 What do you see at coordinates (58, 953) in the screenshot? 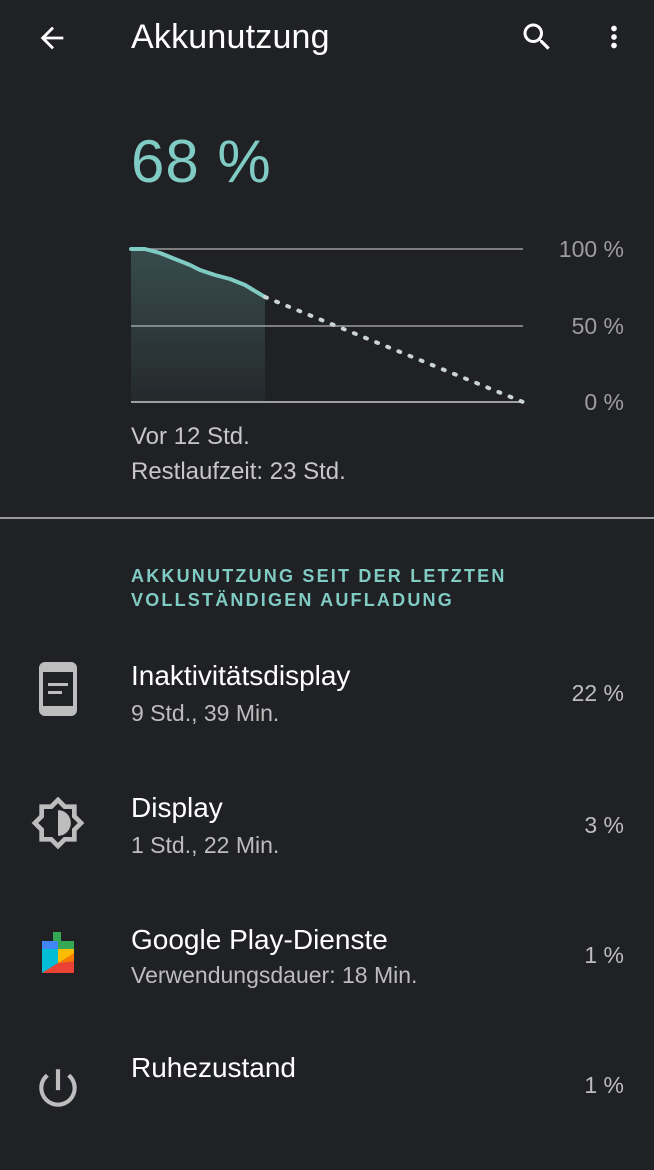
I see `google-play-services-icon` at bounding box center [58, 953].